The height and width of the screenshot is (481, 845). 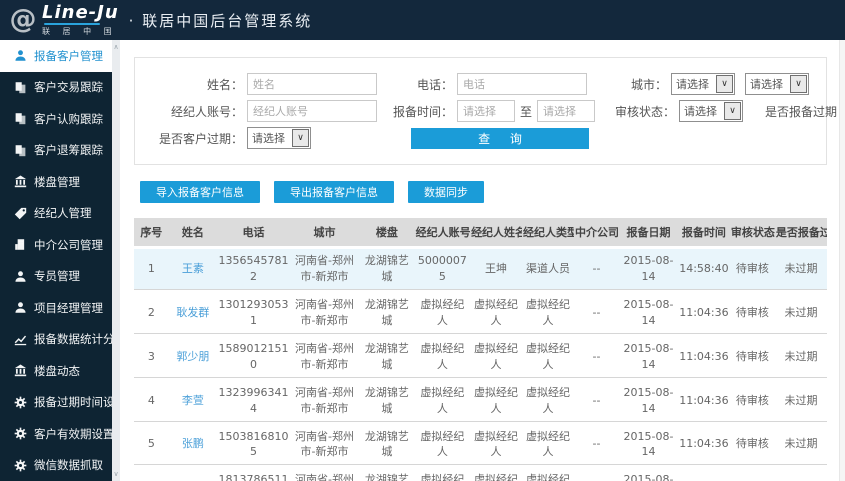 I want to click on sidebar-item: 客户有效期设置, so click(x=57, y=434).